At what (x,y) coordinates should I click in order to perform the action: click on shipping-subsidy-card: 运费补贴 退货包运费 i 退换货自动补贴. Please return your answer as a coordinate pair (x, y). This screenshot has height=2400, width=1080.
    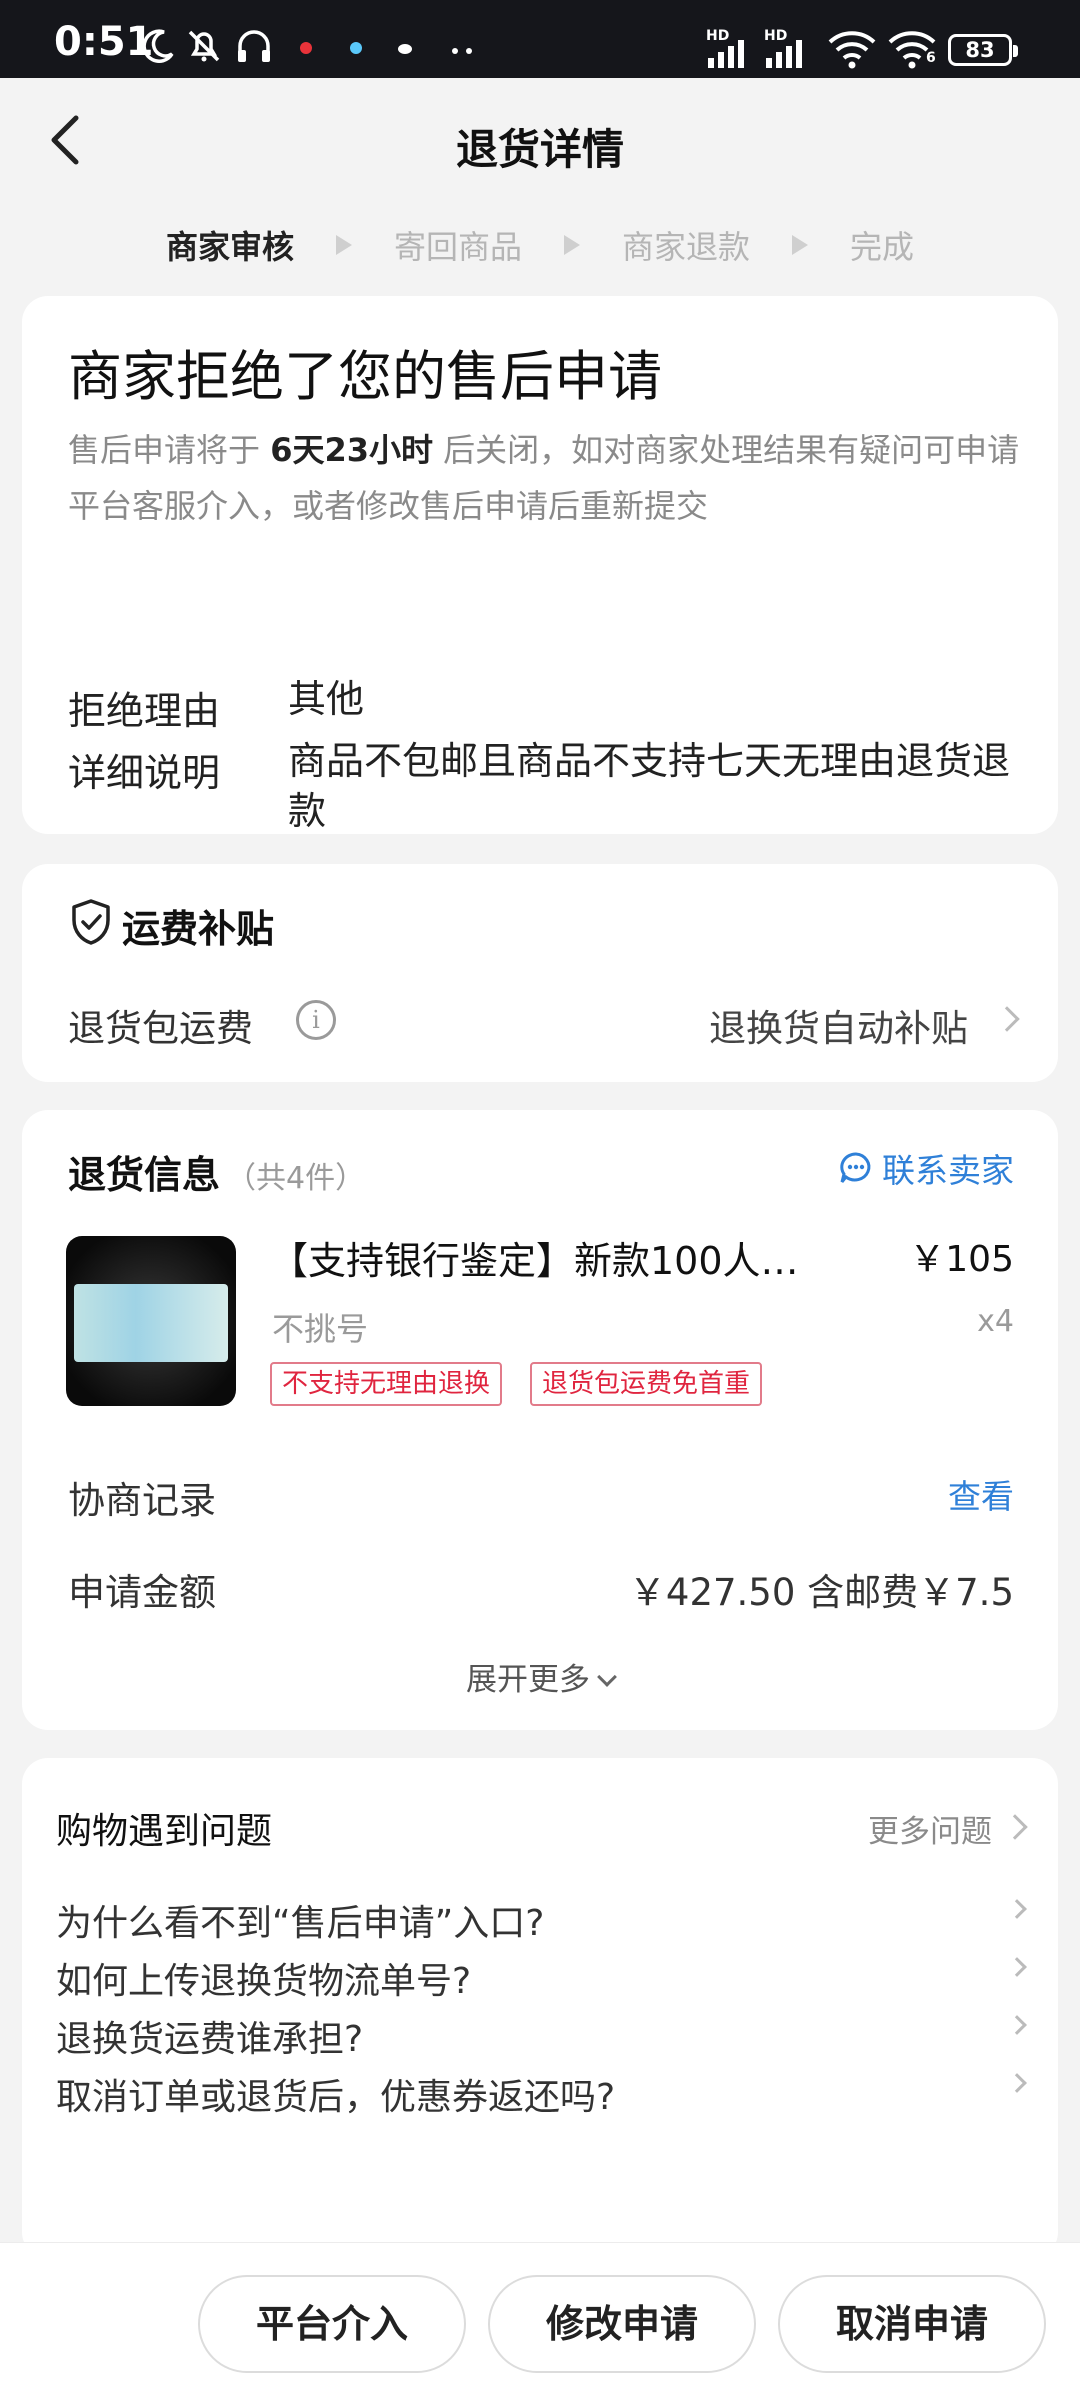
    Looking at the image, I should click on (540, 973).